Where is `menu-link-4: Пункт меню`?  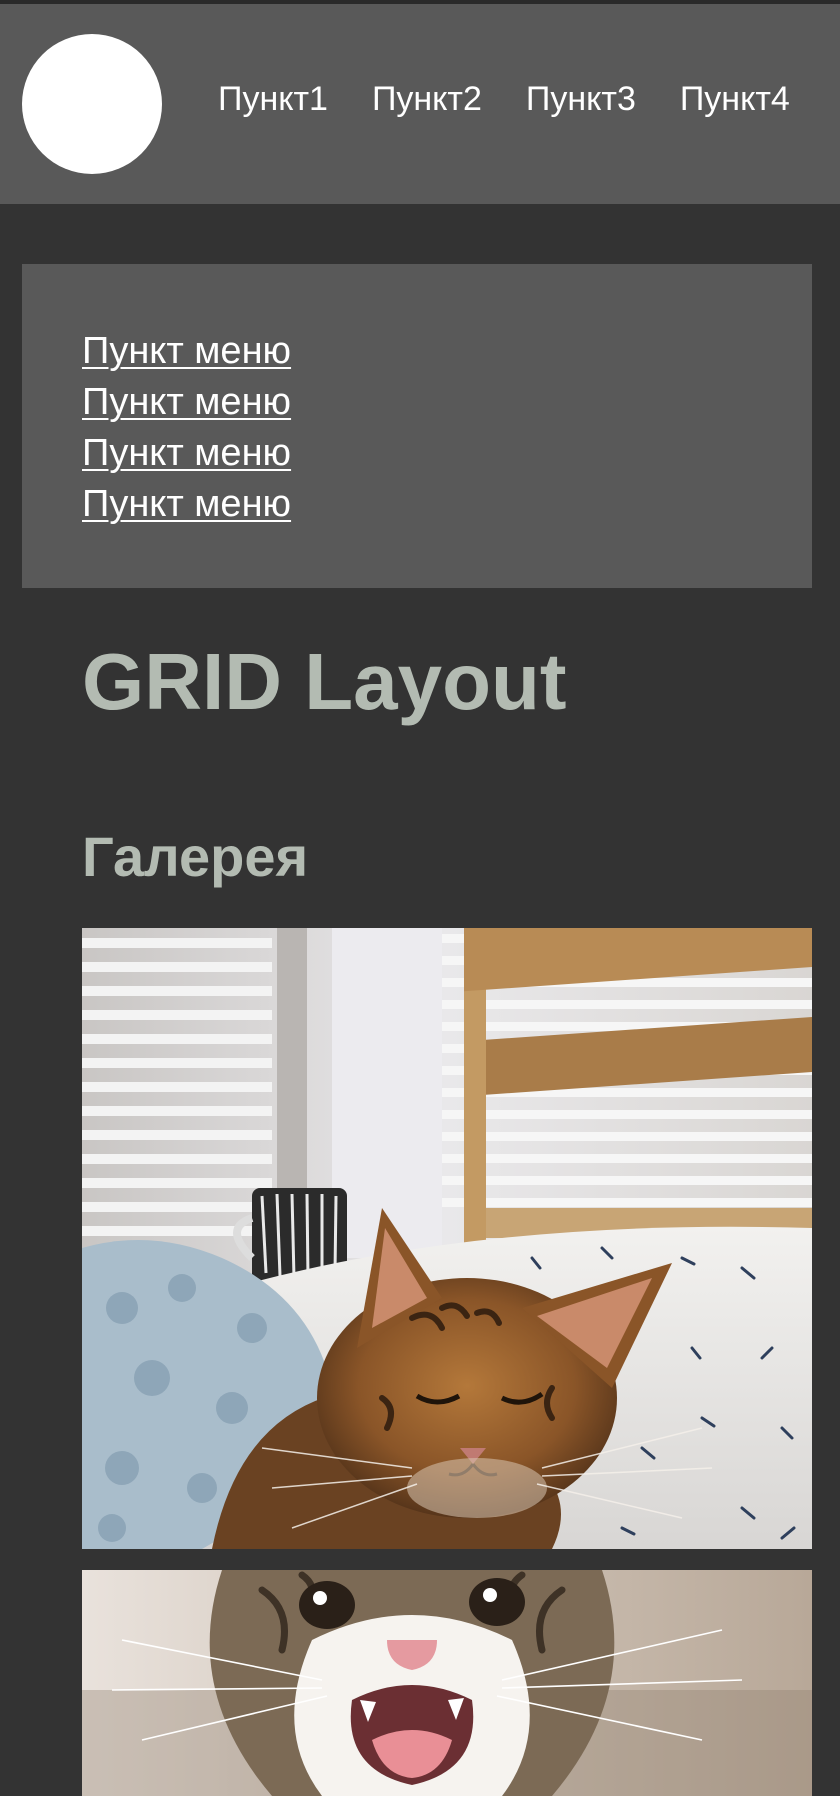 menu-link-4: Пункт меню is located at coordinates (186, 504).